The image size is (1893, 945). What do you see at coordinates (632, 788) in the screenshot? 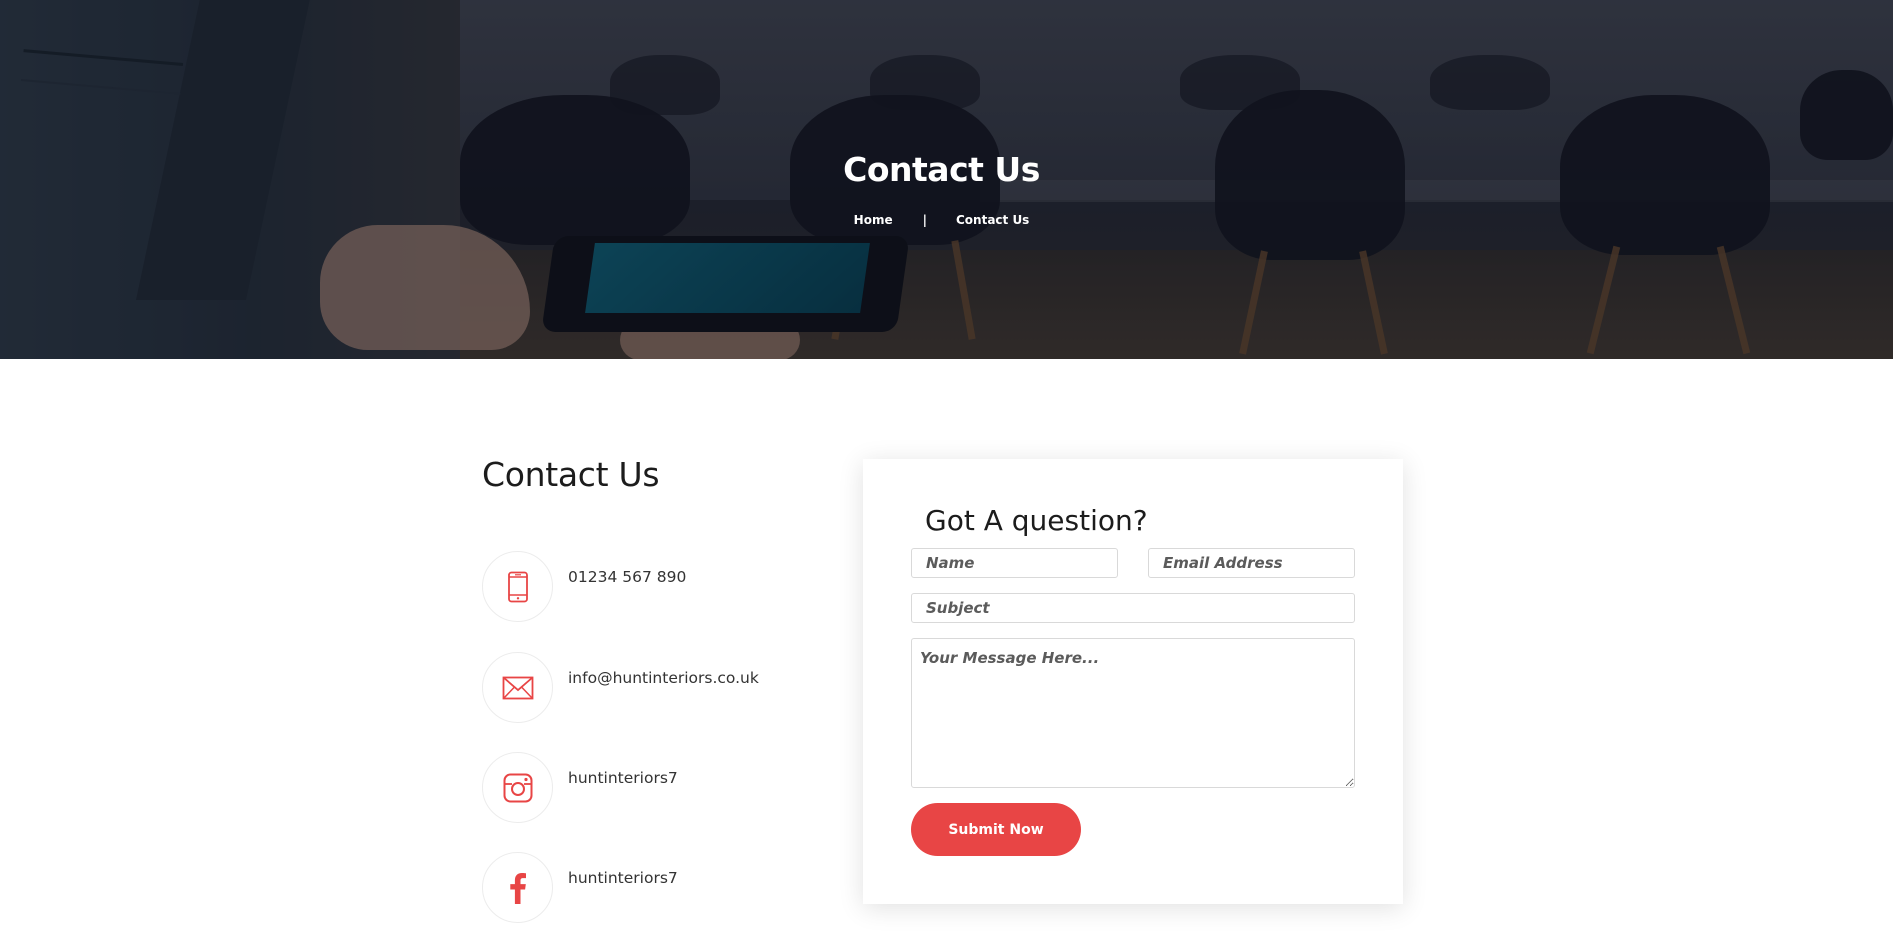
I see `contact-item-instagram: huntinteriors7` at bounding box center [632, 788].